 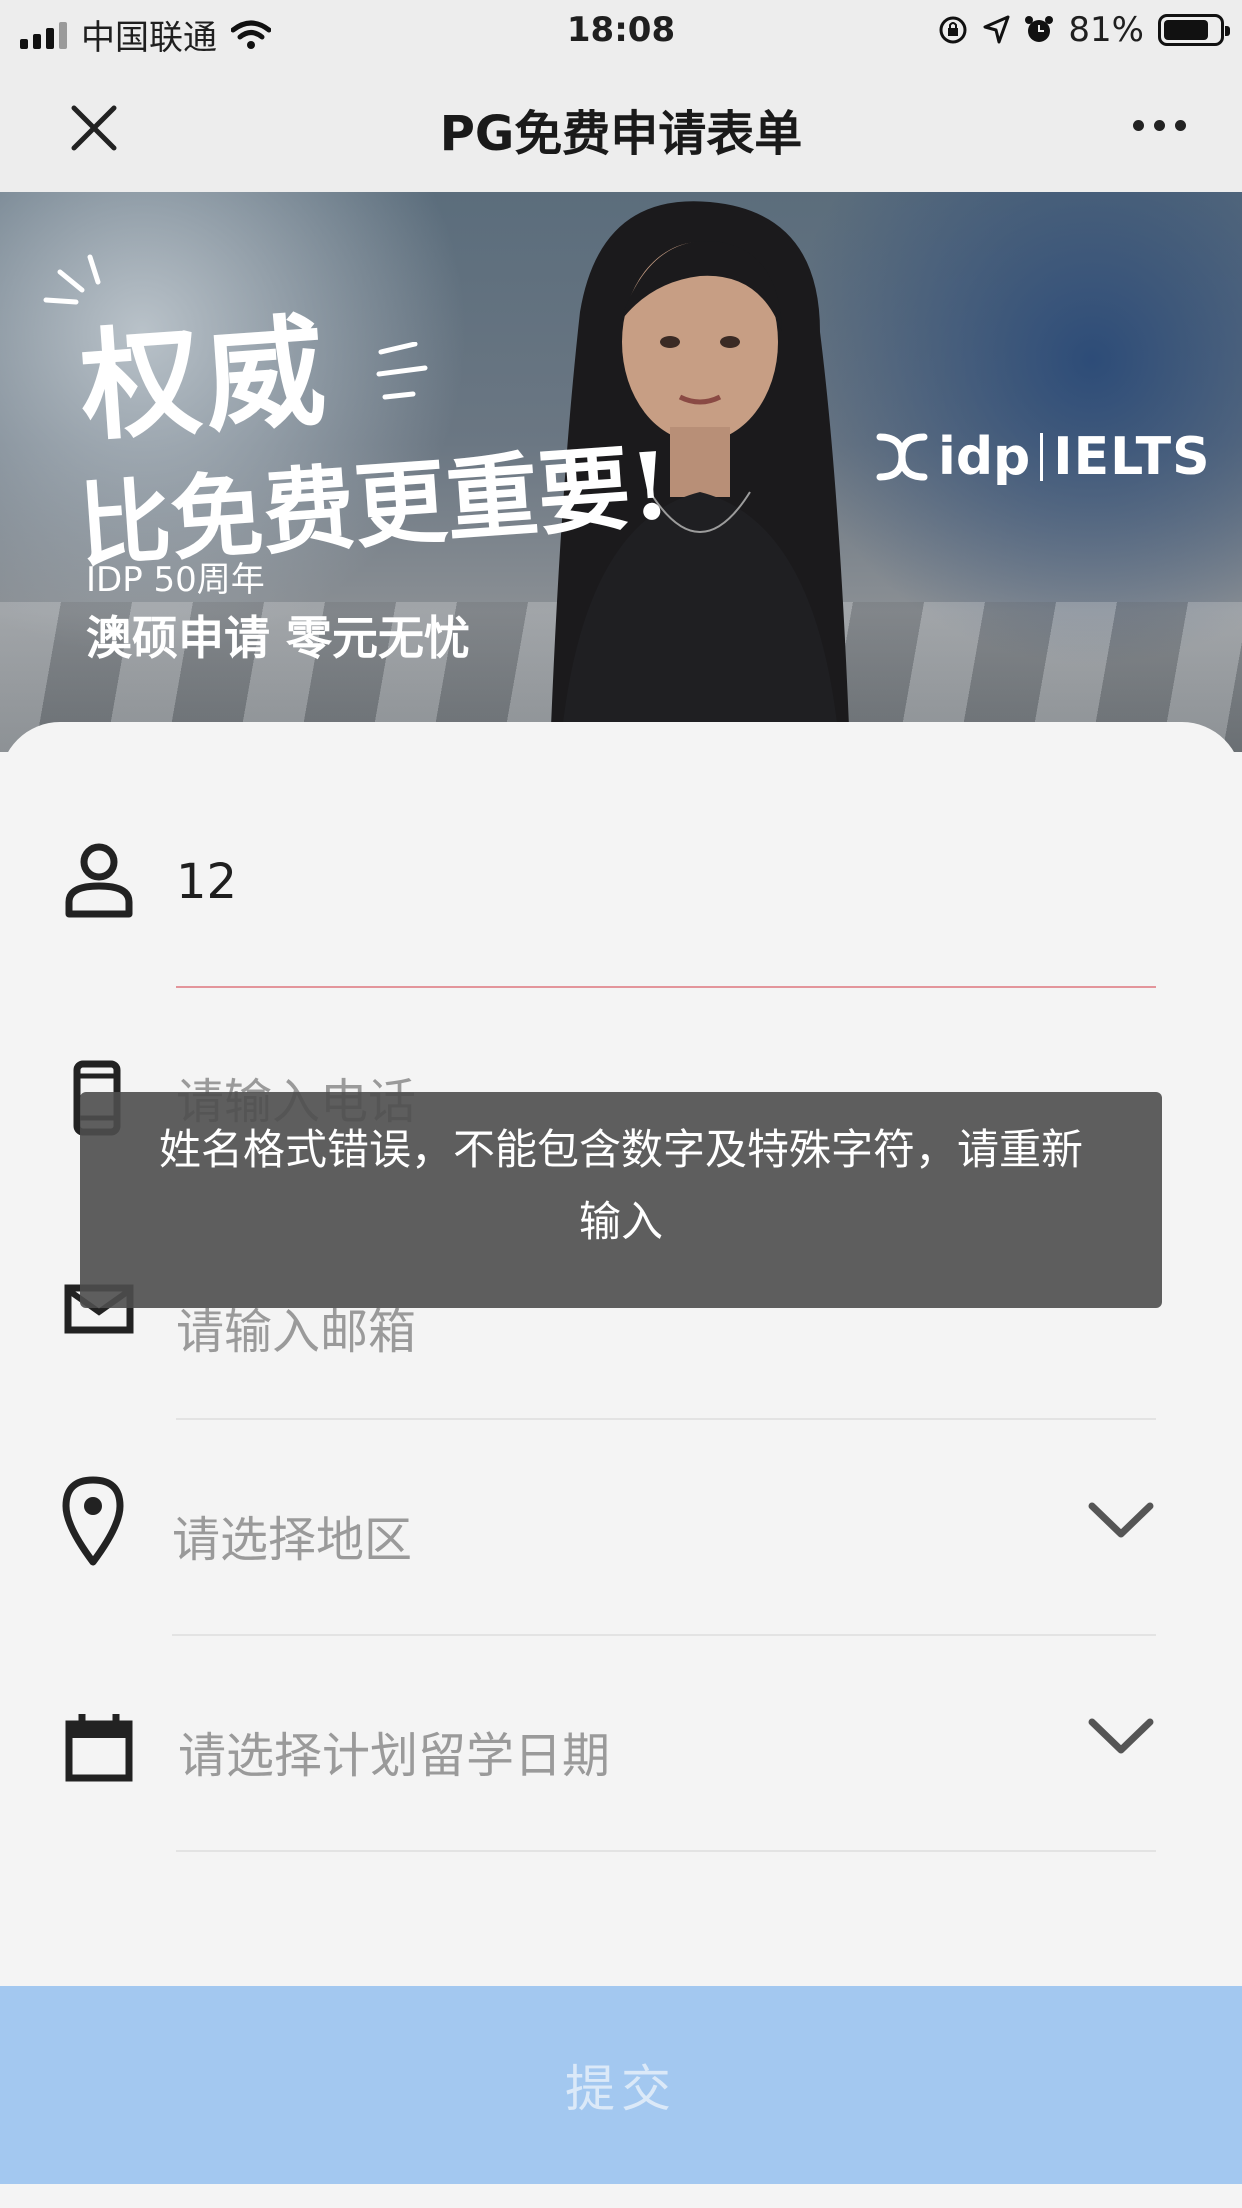 What do you see at coordinates (666, 987) in the screenshot?
I see `name-underline` at bounding box center [666, 987].